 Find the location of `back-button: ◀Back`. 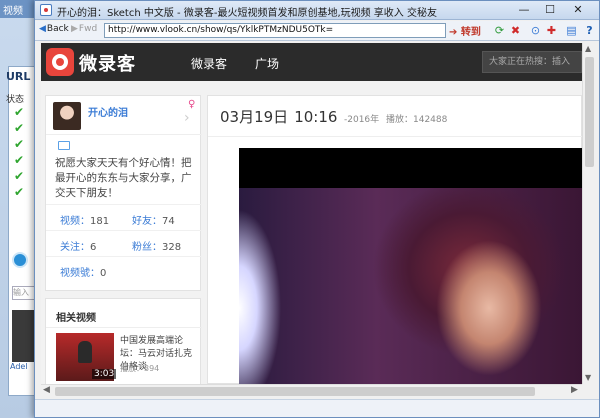

back-button: ◀Back is located at coordinates (54, 29).